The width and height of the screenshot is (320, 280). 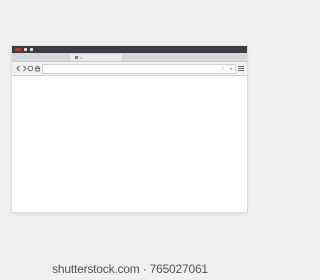 I want to click on page-icon, so click(x=76, y=57).